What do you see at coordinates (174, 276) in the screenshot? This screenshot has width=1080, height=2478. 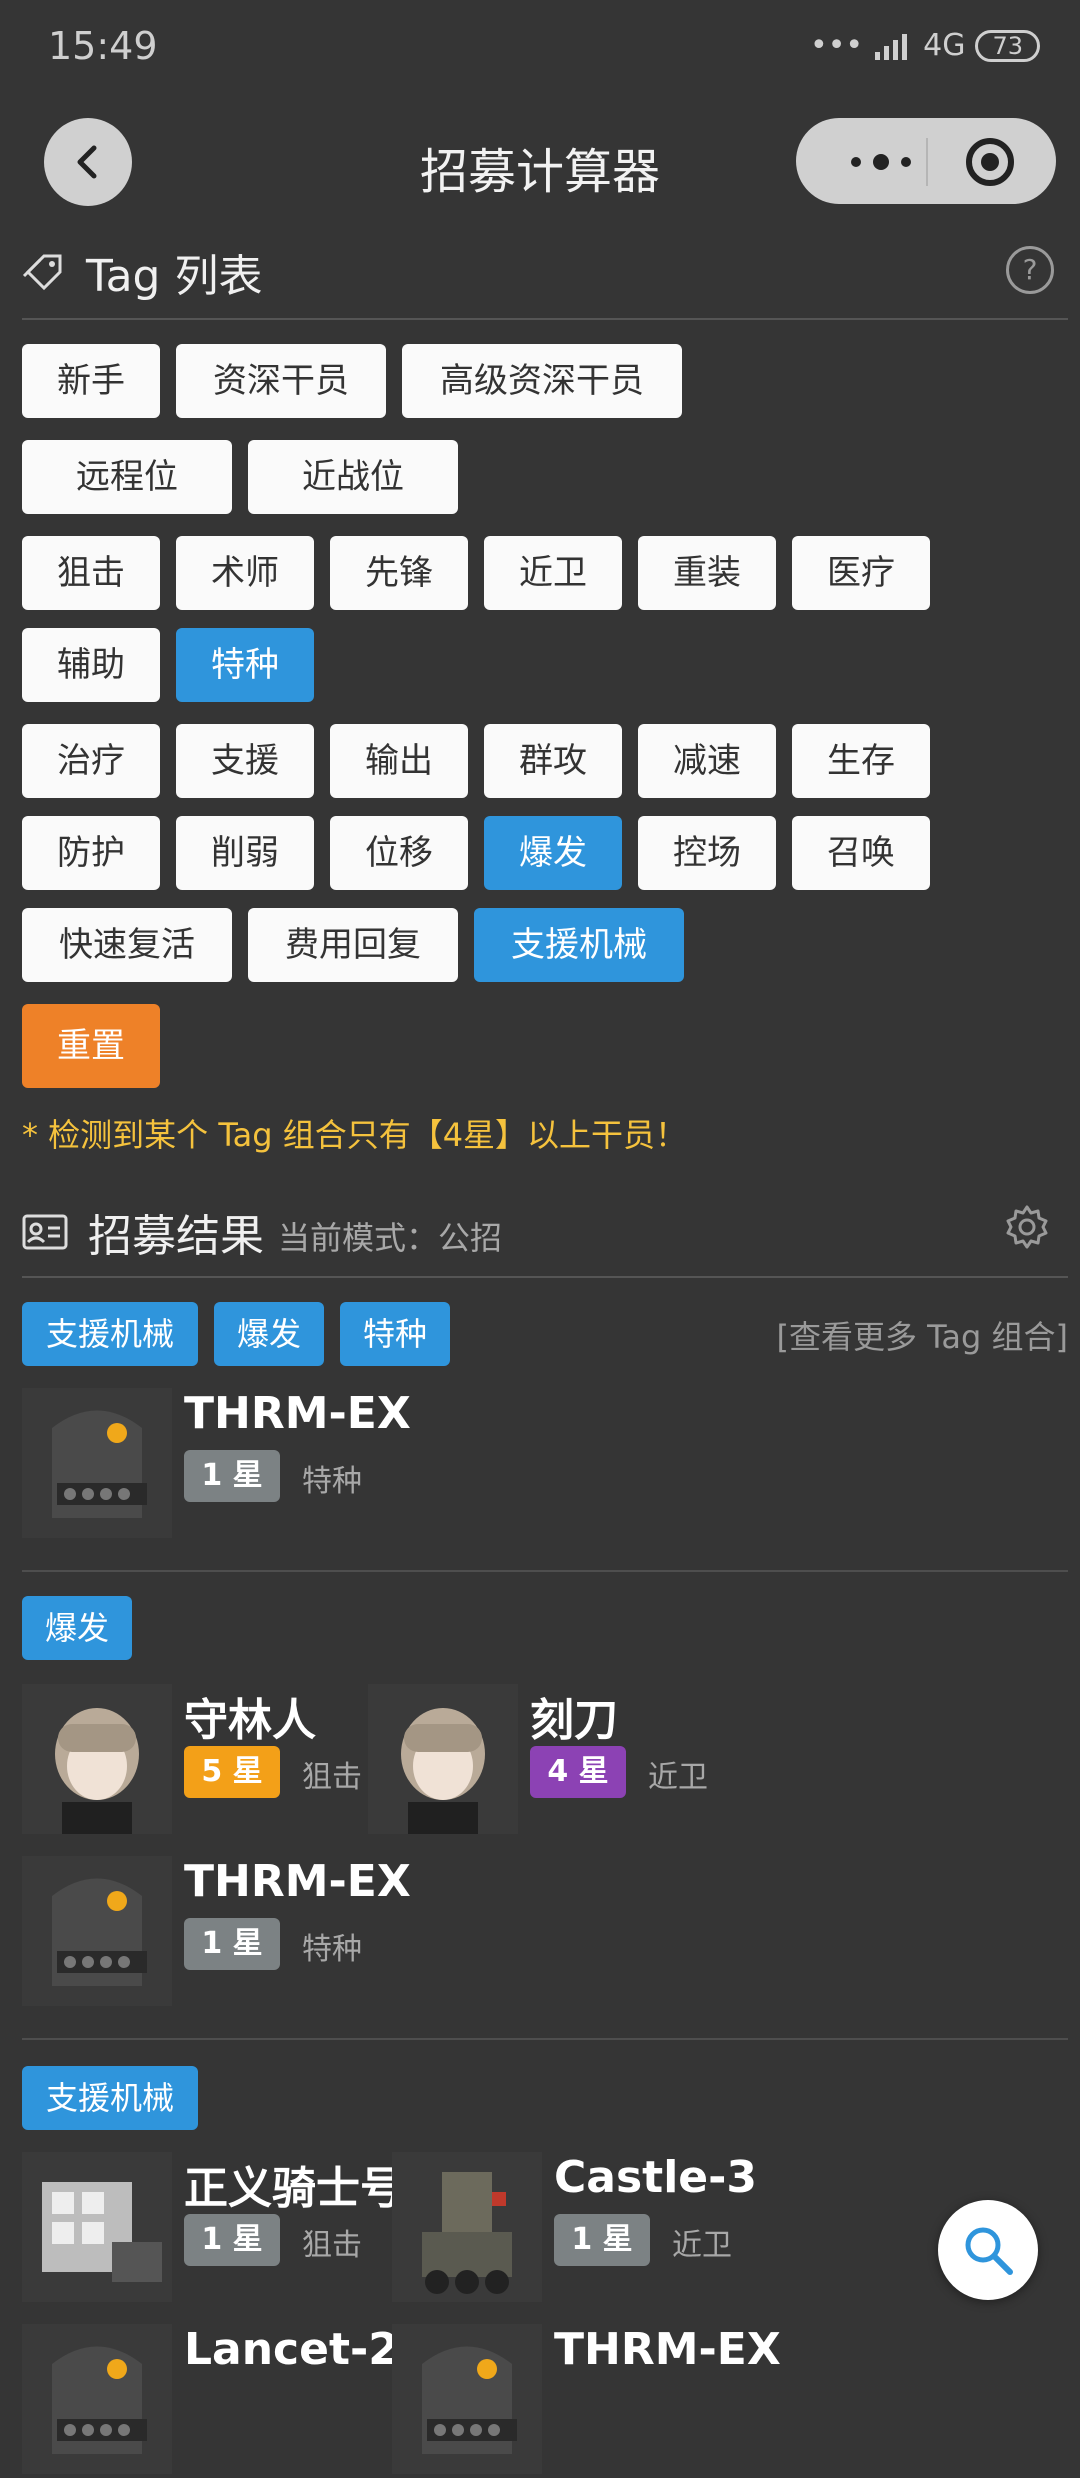 I see `tag-section-title: Tag 列表` at bounding box center [174, 276].